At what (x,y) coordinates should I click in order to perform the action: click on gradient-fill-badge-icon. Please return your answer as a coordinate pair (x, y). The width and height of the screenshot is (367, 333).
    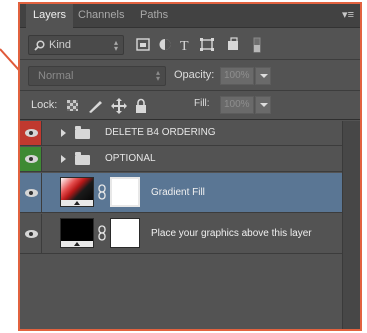
    Looking at the image, I should click on (77, 203).